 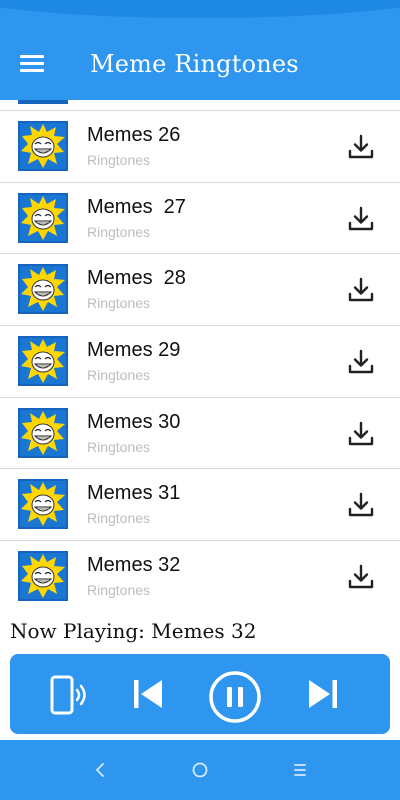 I want to click on skip-next-icon, so click(x=323, y=694).